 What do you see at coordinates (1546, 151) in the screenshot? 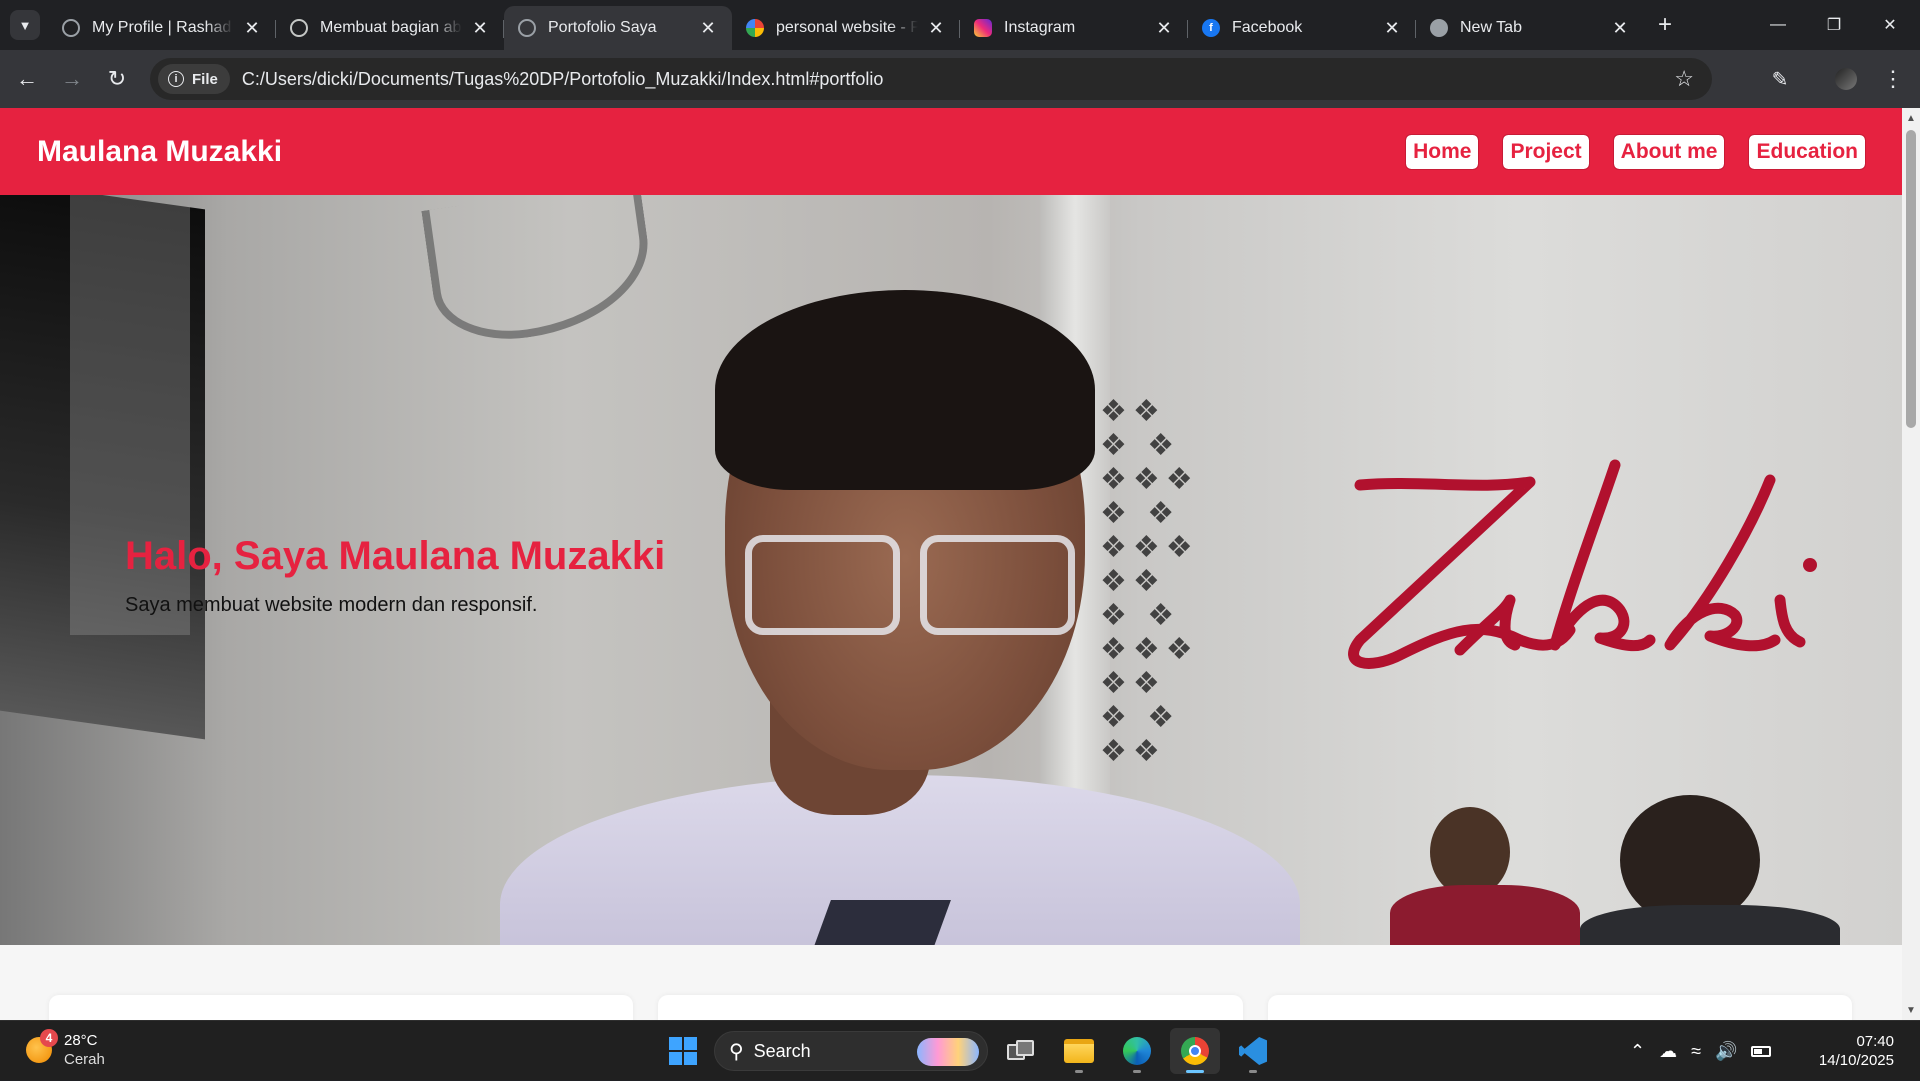
I see `nav-project-link: Project` at bounding box center [1546, 151].